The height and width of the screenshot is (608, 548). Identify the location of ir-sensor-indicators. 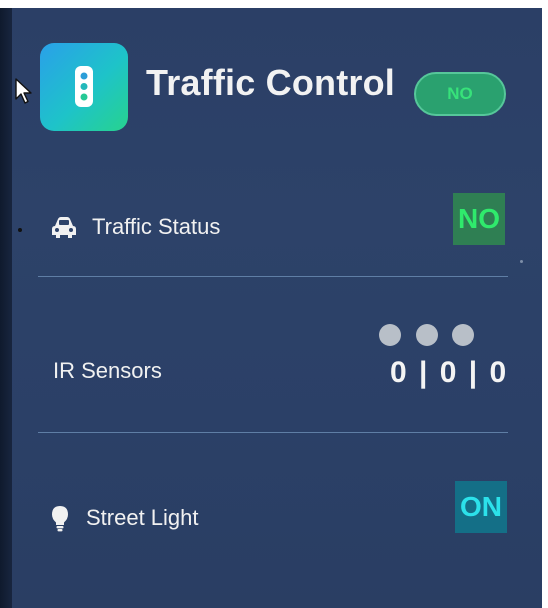
(420, 335).